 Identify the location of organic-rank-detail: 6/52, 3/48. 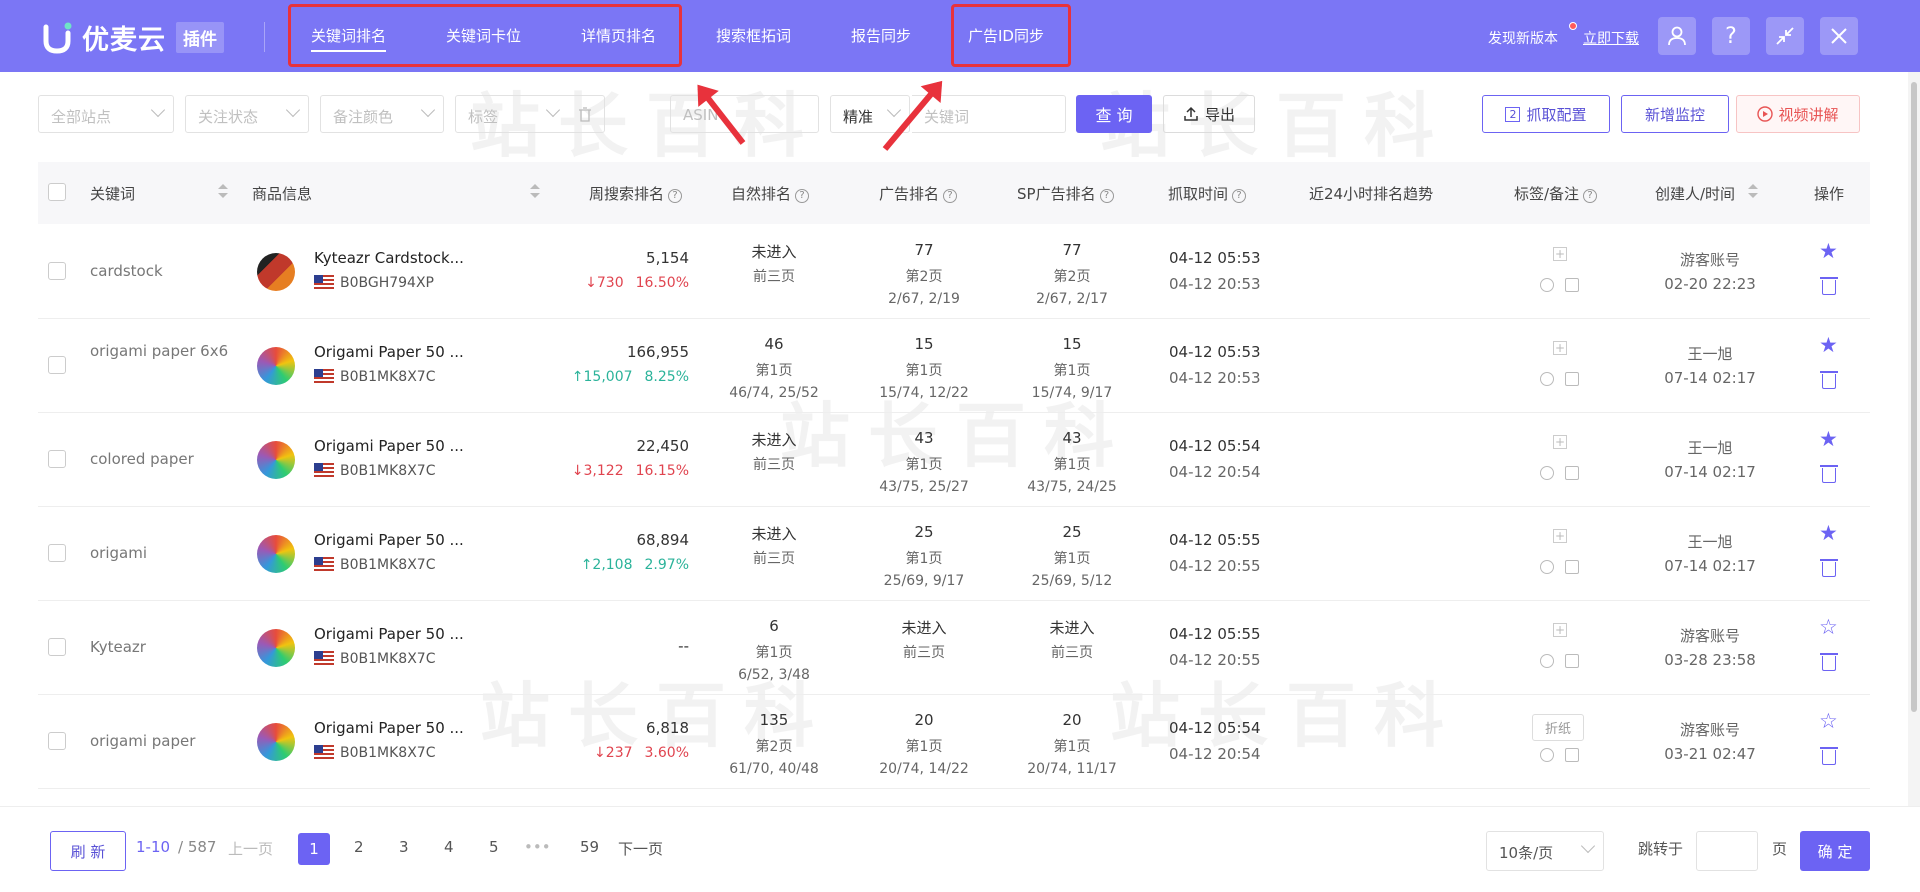
(774, 675).